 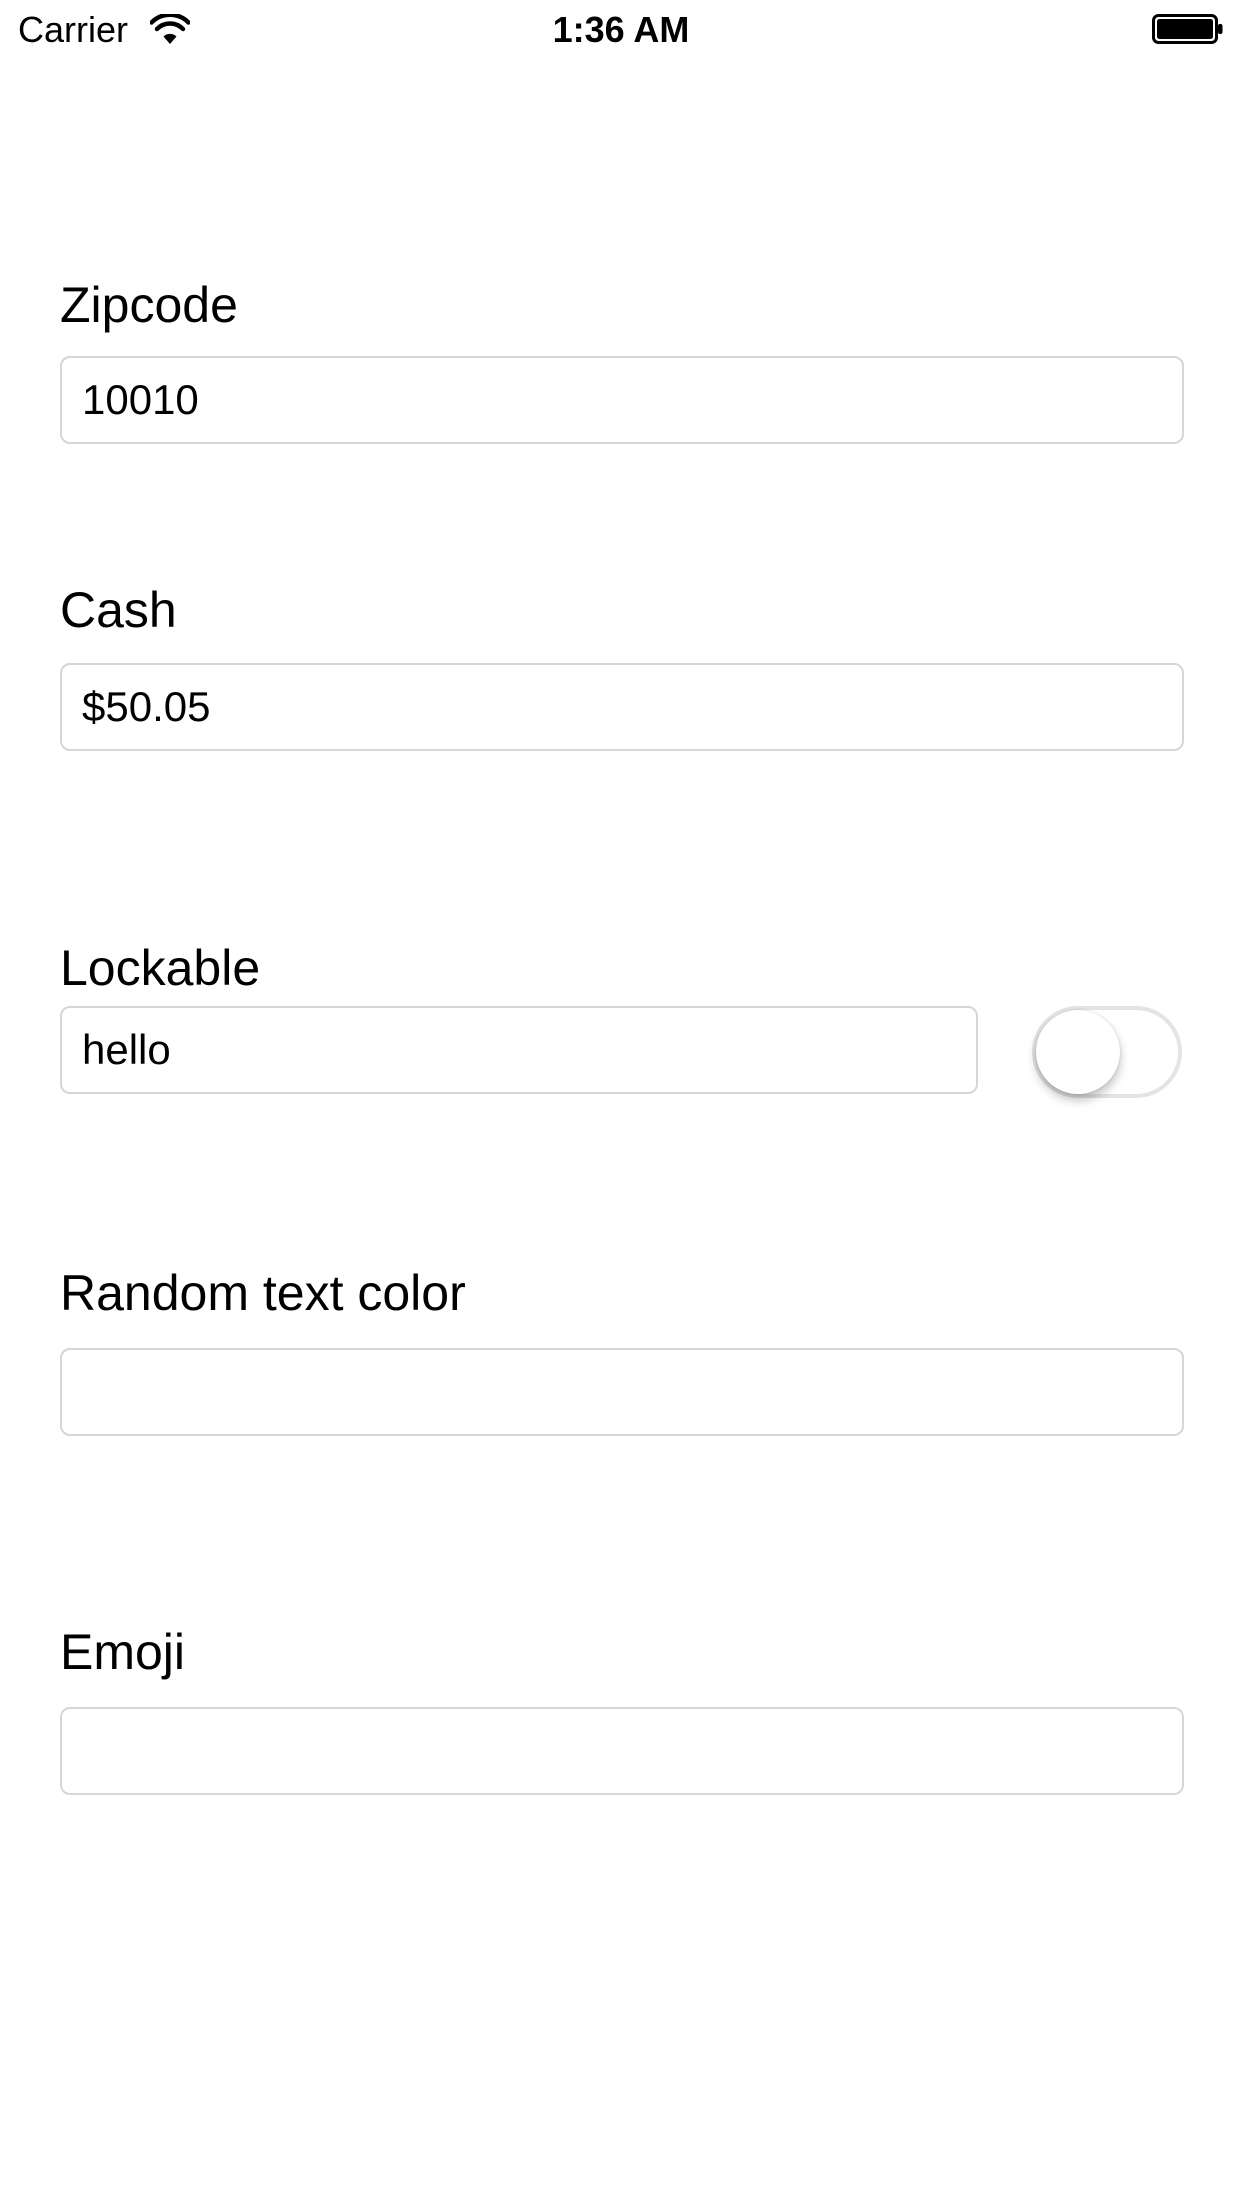 What do you see at coordinates (1187, 29) in the screenshot?
I see `battery-icon` at bounding box center [1187, 29].